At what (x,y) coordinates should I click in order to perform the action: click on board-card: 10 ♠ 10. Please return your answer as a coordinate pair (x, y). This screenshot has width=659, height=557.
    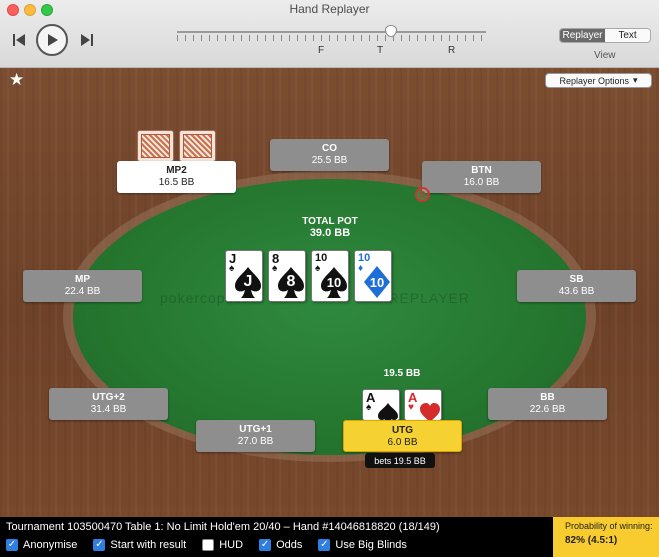
    Looking at the image, I should click on (330, 276).